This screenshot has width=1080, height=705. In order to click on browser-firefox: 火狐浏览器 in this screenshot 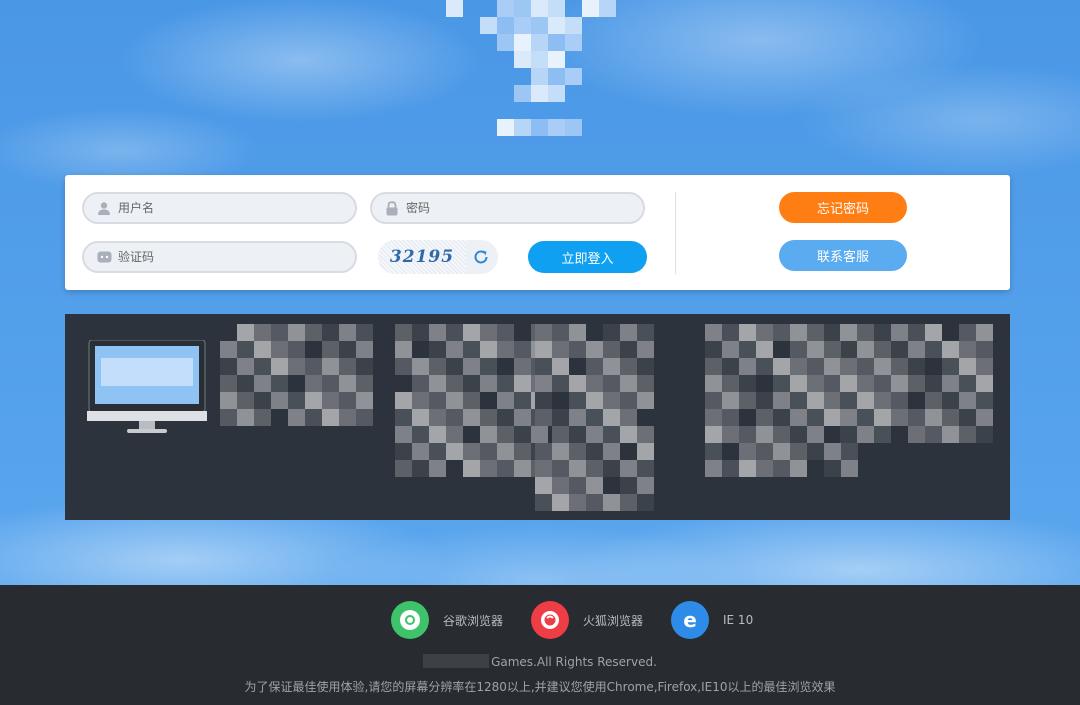, I will do `click(587, 620)`.